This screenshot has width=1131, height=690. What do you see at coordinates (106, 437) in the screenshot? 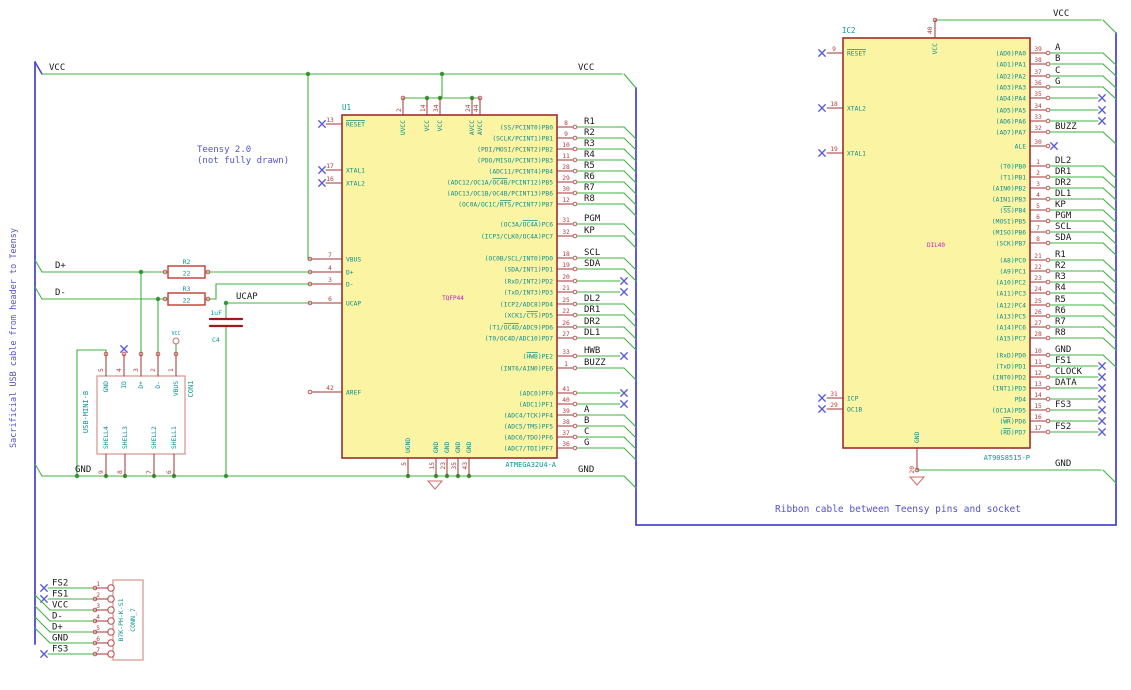
I see `svg-text: SHELL4` at bounding box center [106, 437].